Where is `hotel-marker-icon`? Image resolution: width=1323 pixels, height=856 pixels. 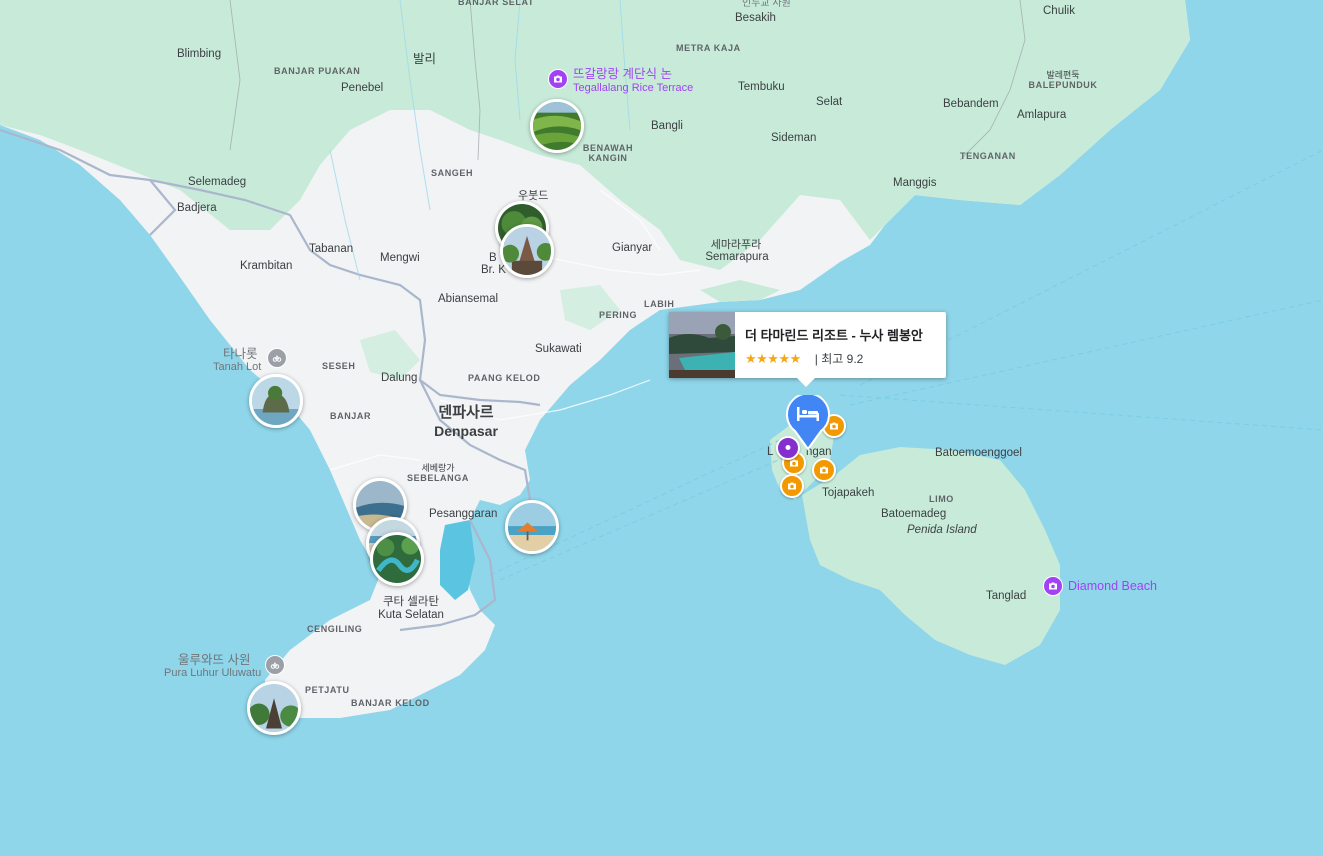 hotel-marker-icon is located at coordinates (808, 423).